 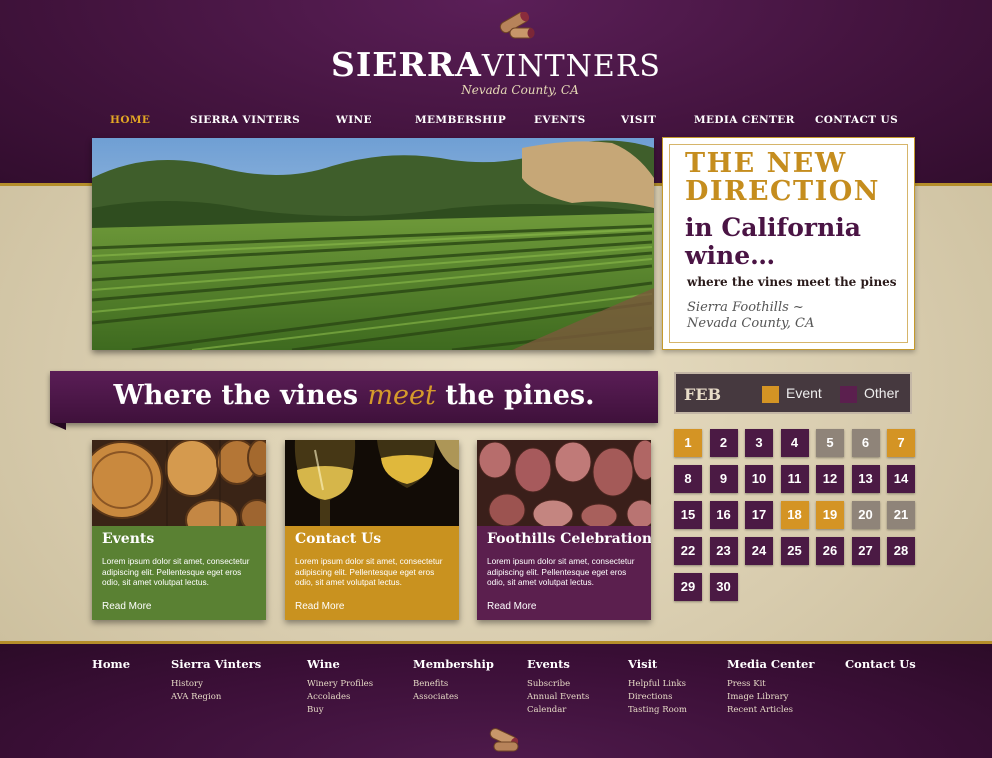 I want to click on corks-footer-icon, so click(x=504, y=740).